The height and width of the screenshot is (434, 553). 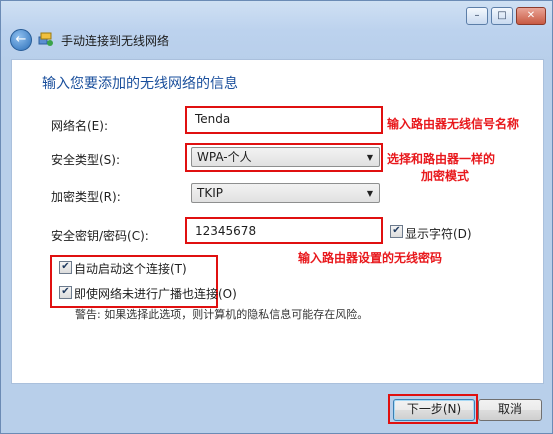 What do you see at coordinates (531, 16) in the screenshot?
I see `close-button: ✕` at bounding box center [531, 16].